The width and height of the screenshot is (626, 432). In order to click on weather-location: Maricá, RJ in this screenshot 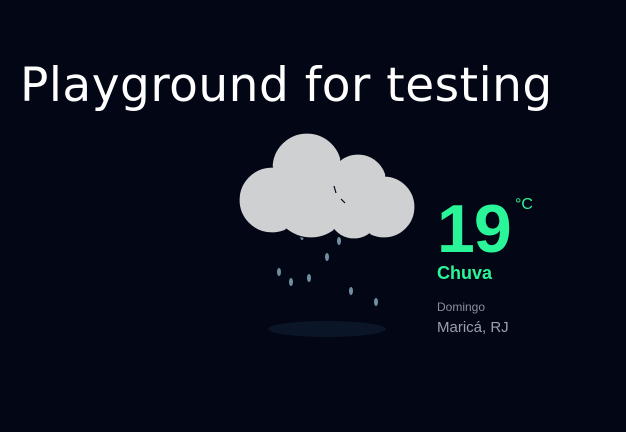, I will do `click(473, 327)`.